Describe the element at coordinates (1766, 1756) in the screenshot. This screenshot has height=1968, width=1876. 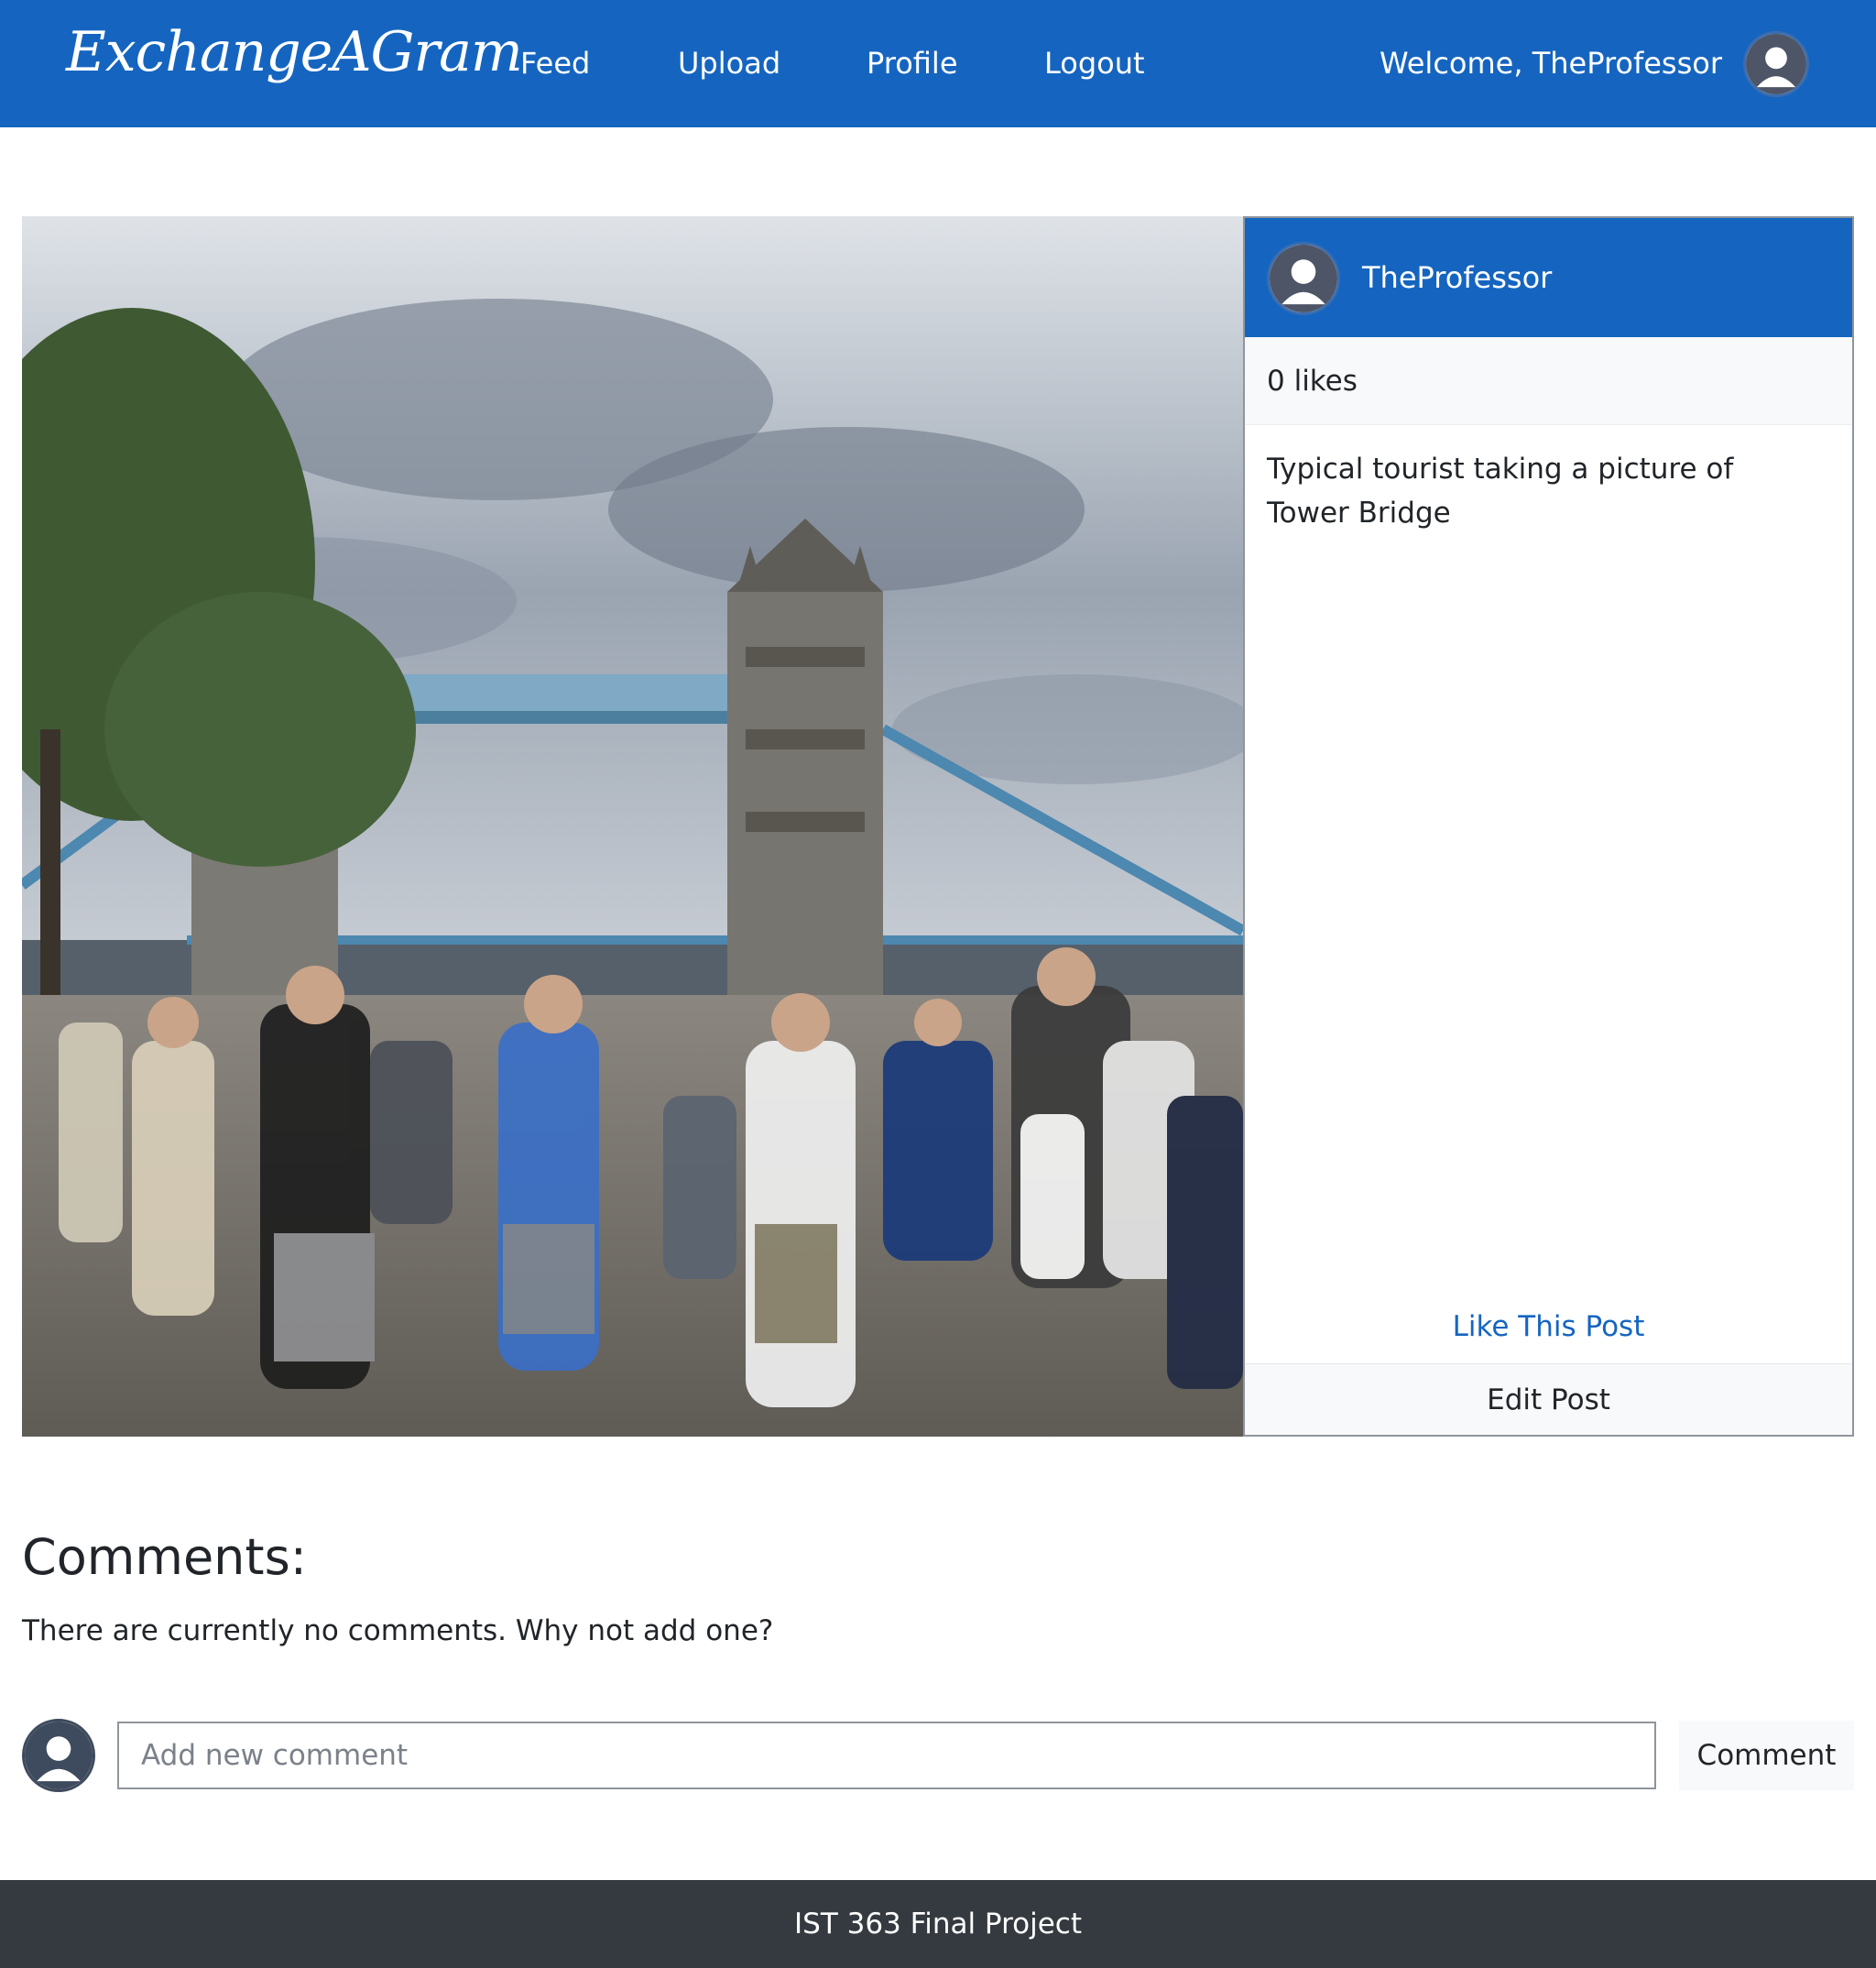
I see `comment-submit-button: Comment` at that location.